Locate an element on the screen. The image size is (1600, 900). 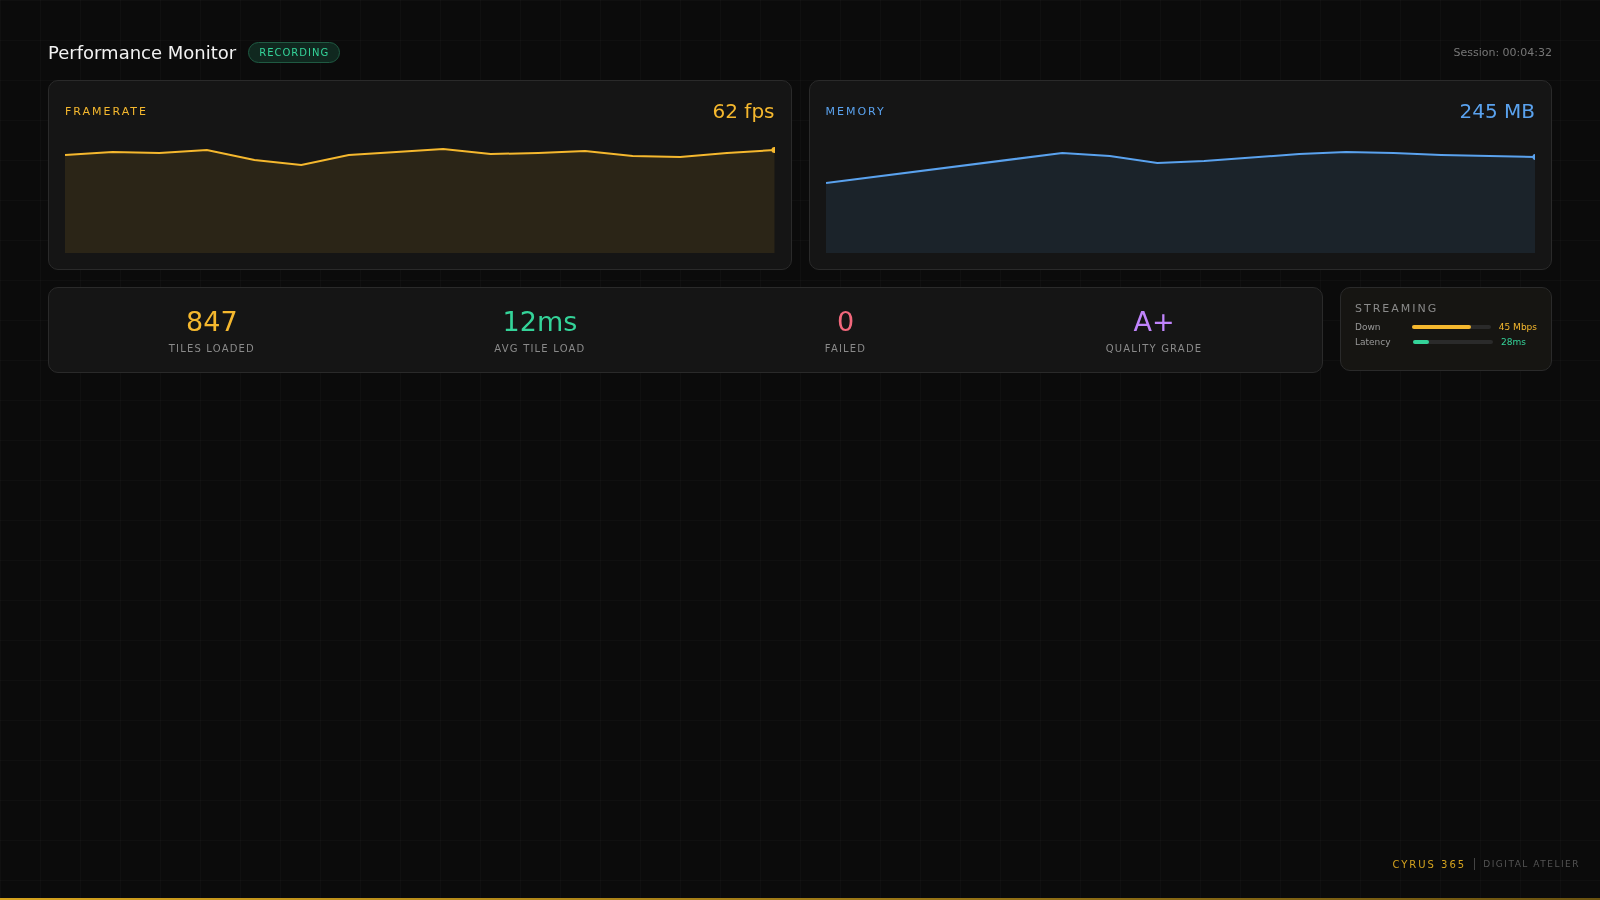
stat-label: TILES LOADED is located at coordinates (211, 348).